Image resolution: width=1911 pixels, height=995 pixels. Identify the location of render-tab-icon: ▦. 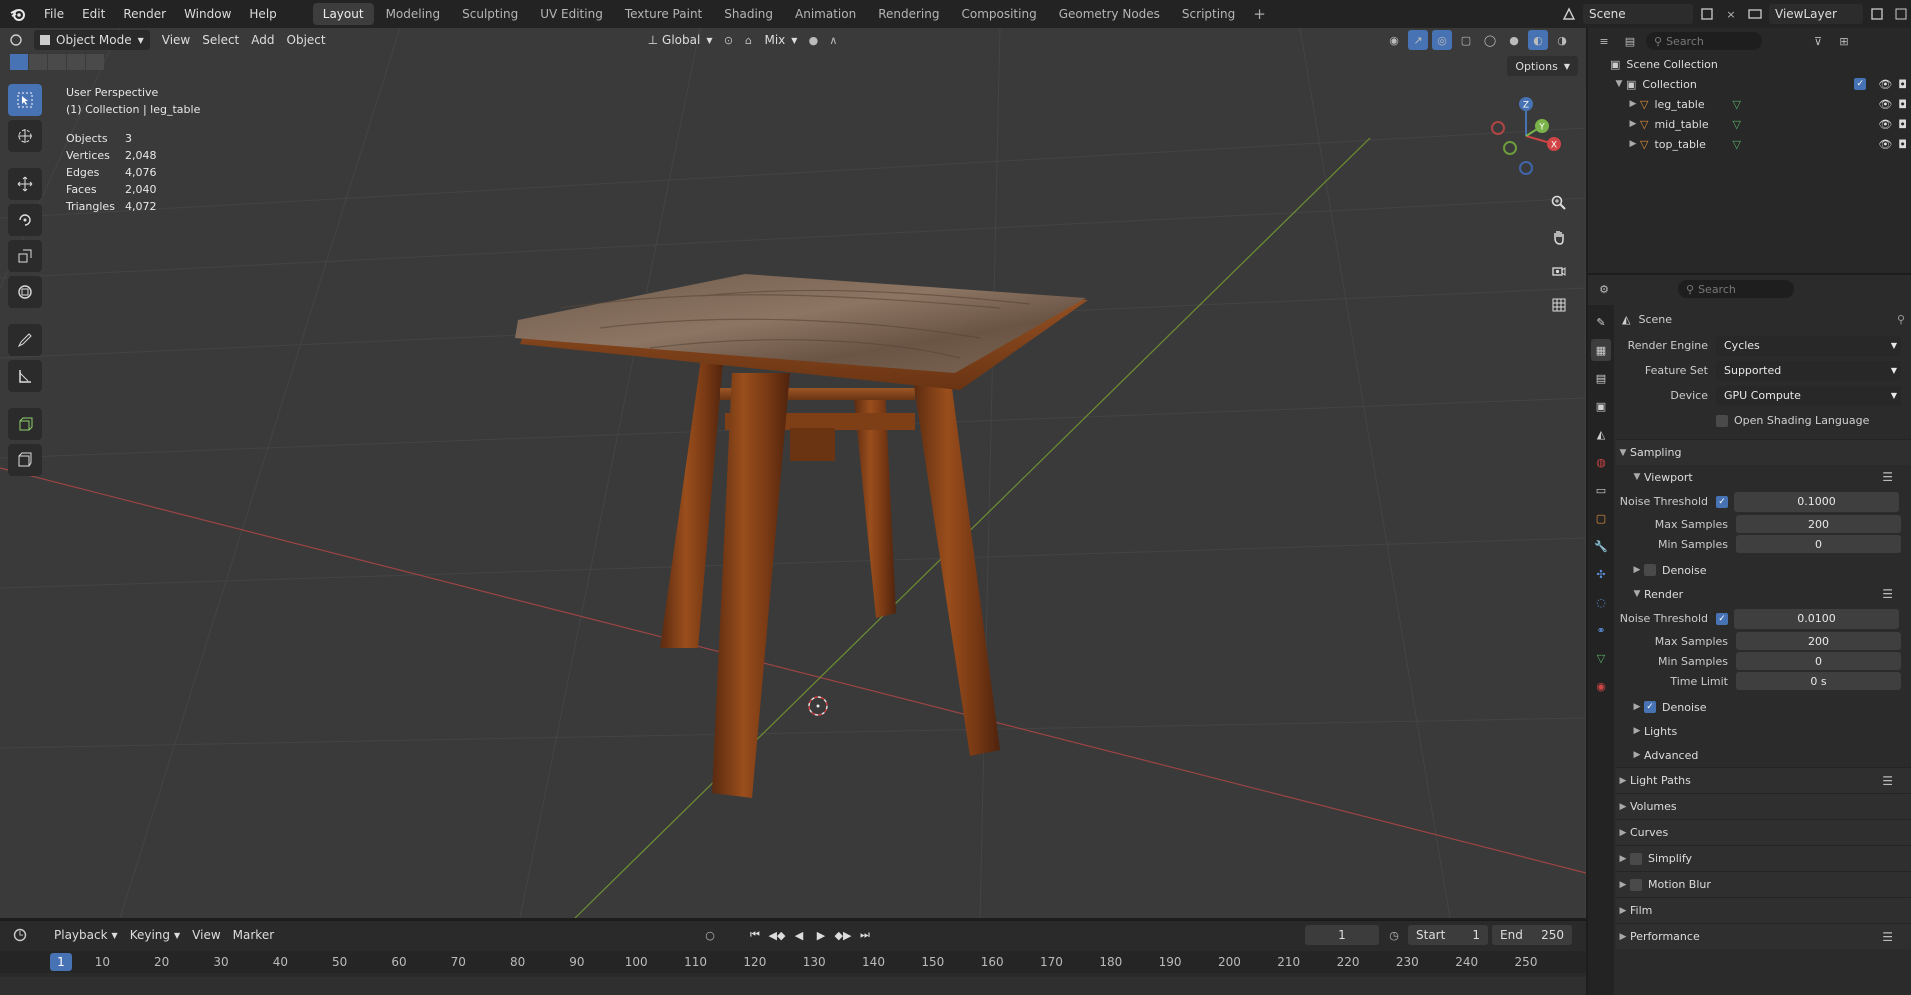
(1601, 350).